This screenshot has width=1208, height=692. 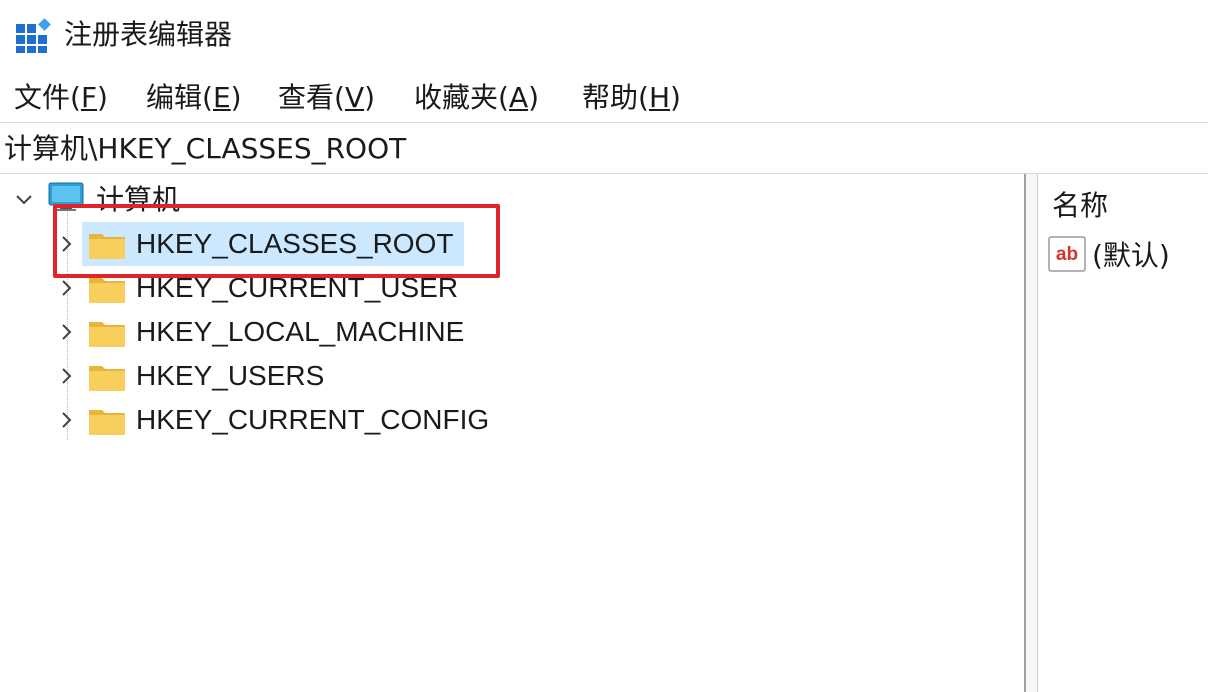 I want to click on menu-help: 帮助(H), so click(x=631, y=98).